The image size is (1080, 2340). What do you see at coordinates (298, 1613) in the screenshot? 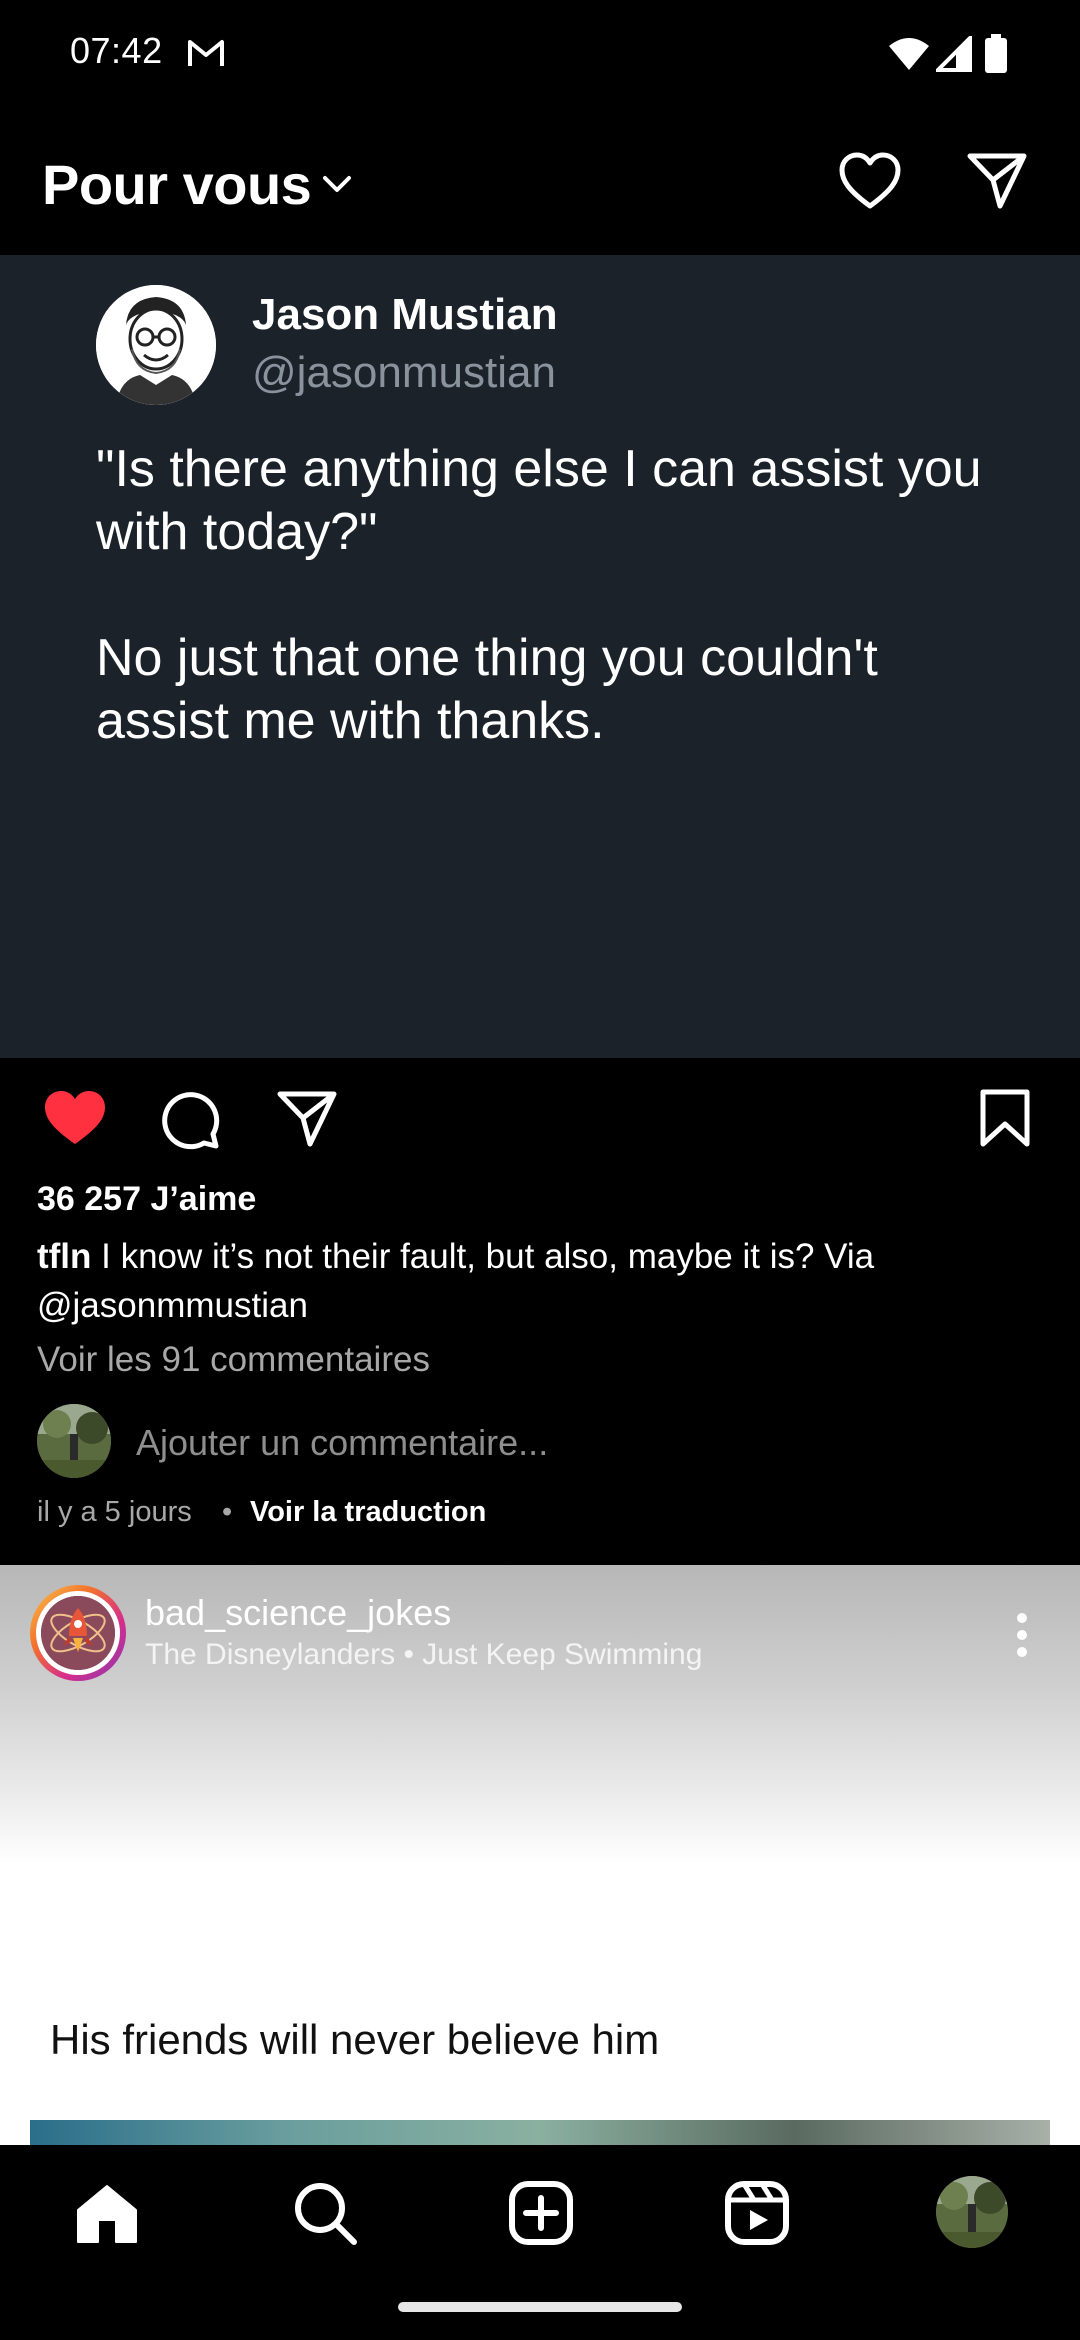
I see `post-2-username: bad_science_jokes` at bounding box center [298, 1613].